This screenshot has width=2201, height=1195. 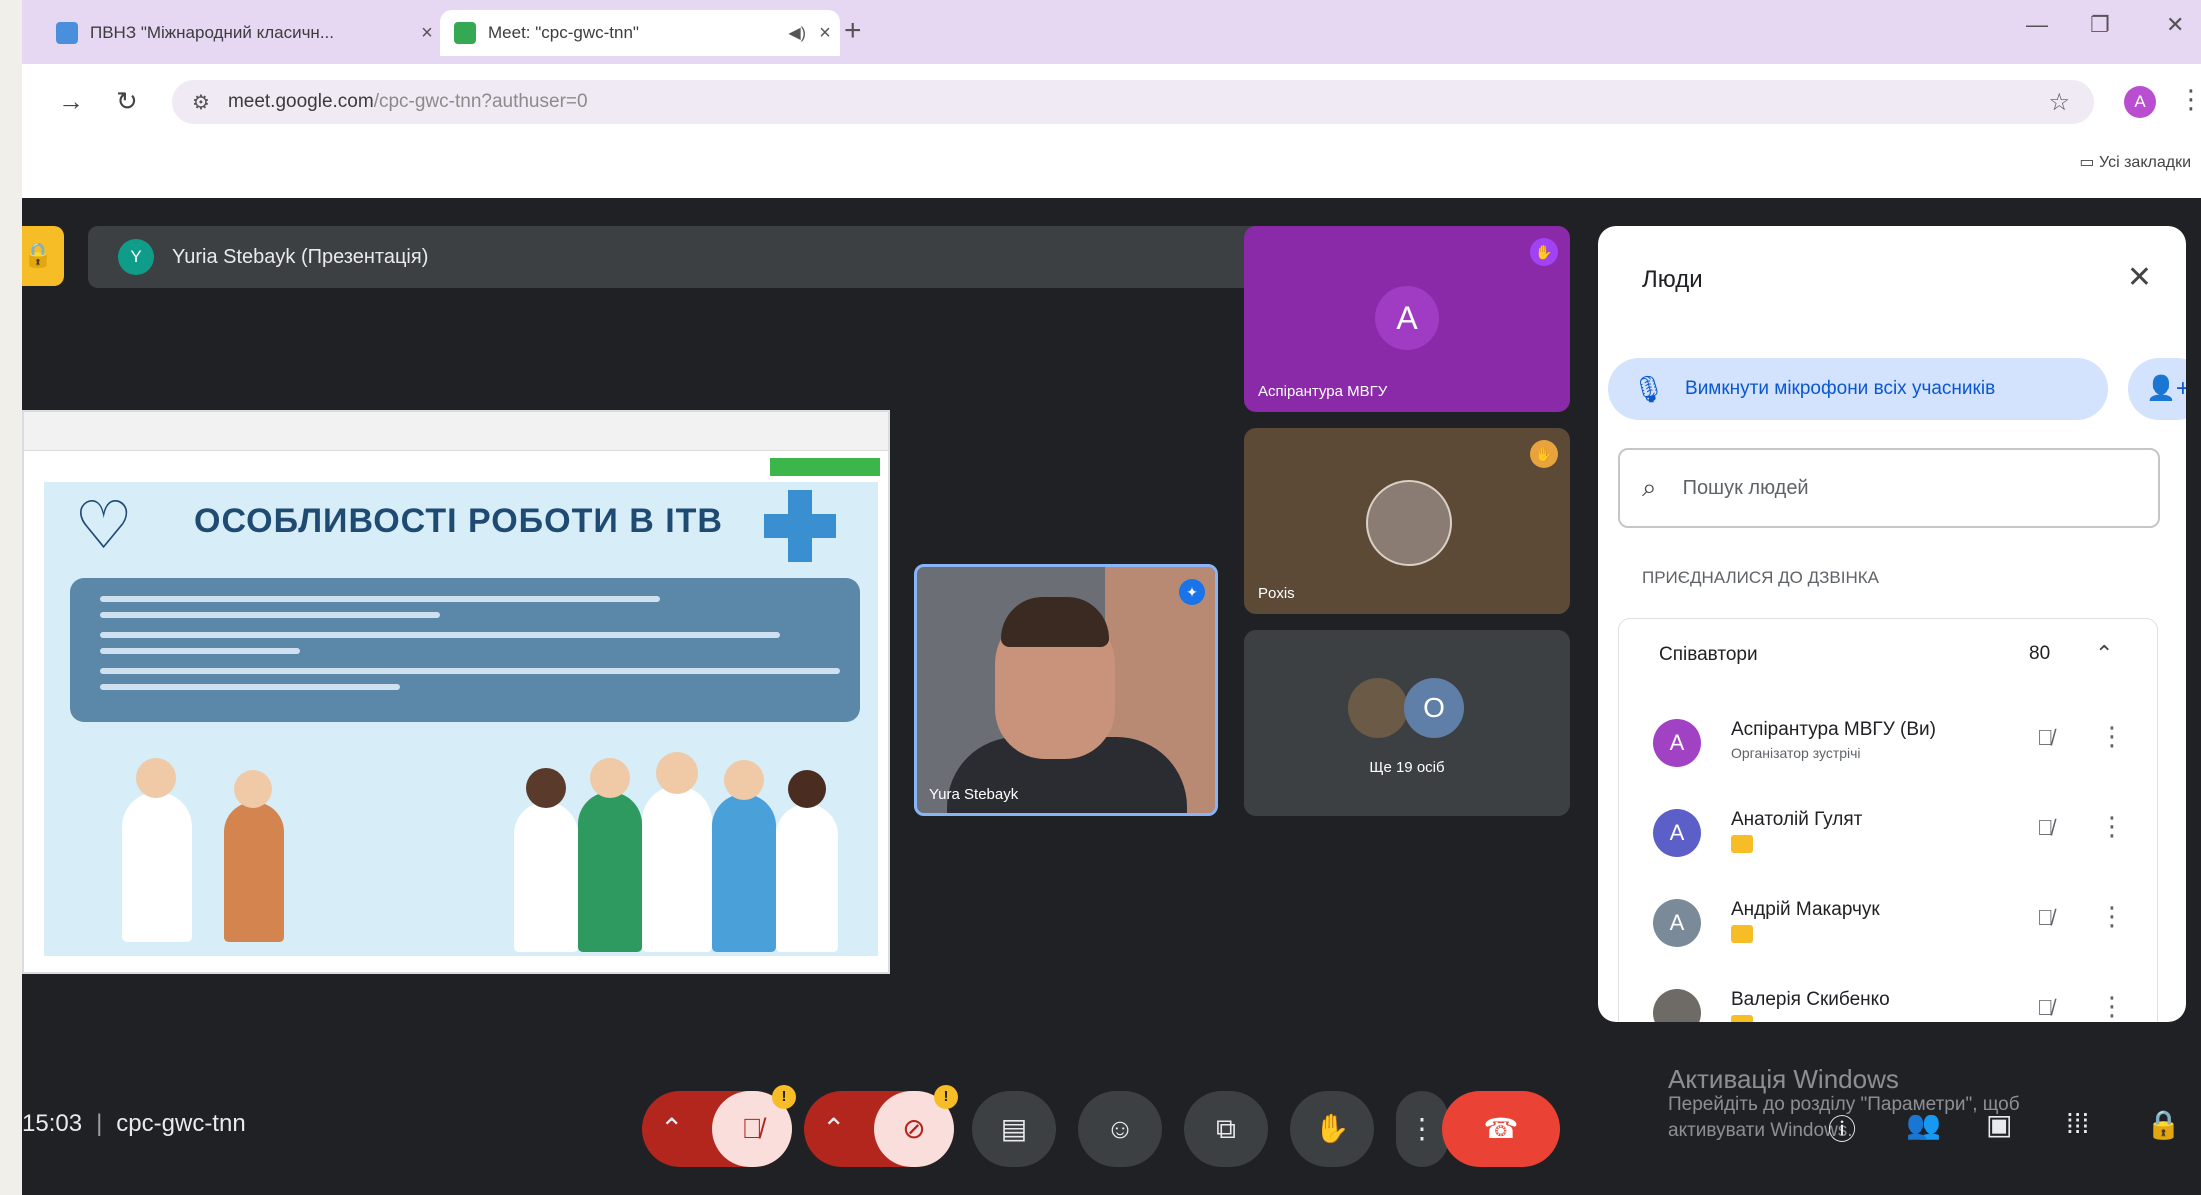 I want to click on camera-button: ⊘!, so click(x=916, y=1126).